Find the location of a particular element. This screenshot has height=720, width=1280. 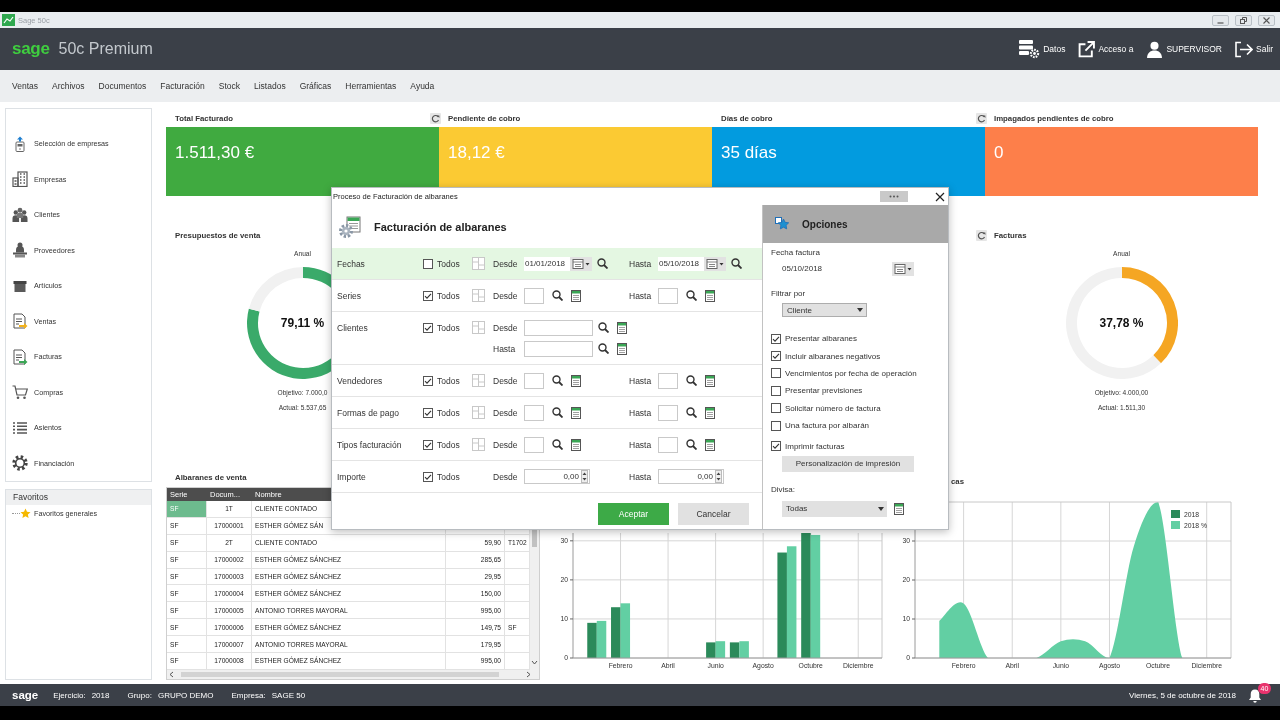

filter-row: Formas de pago Todos Desde Hasta is located at coordinates (547, 413).